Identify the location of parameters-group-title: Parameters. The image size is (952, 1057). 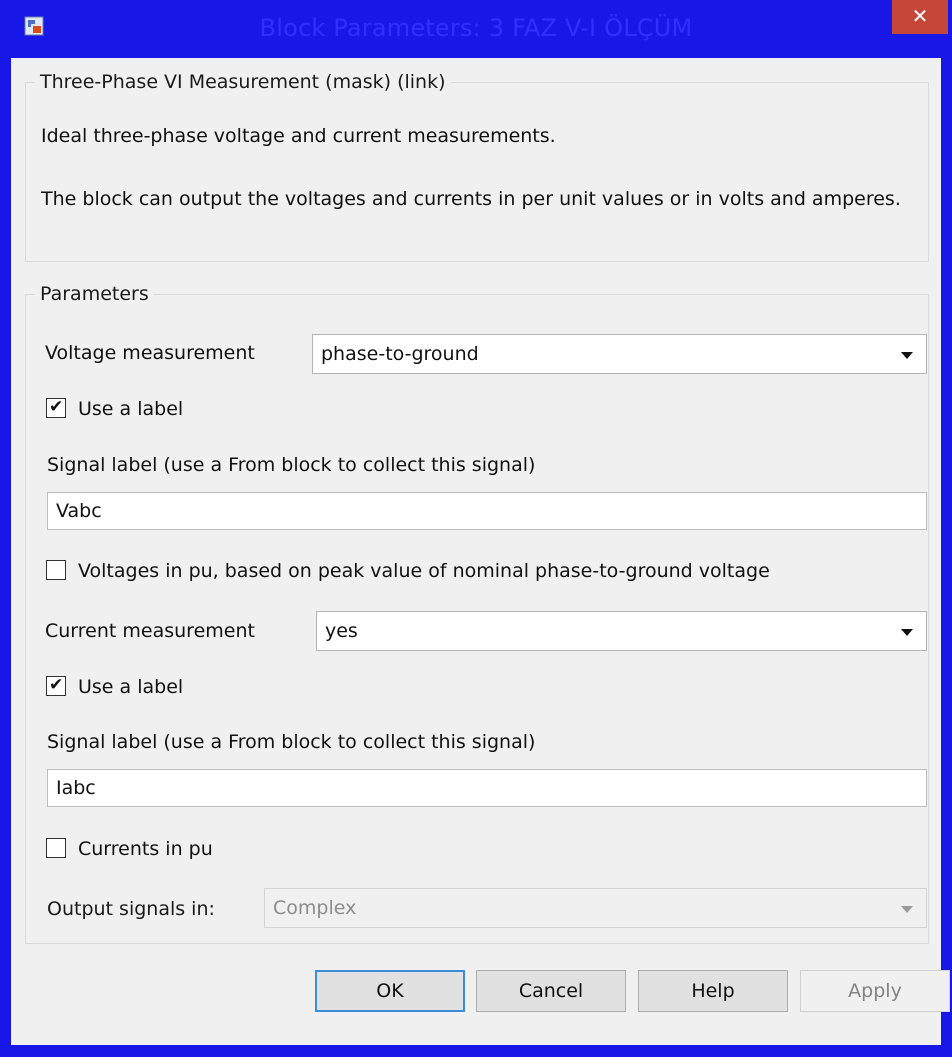
(94, 294).